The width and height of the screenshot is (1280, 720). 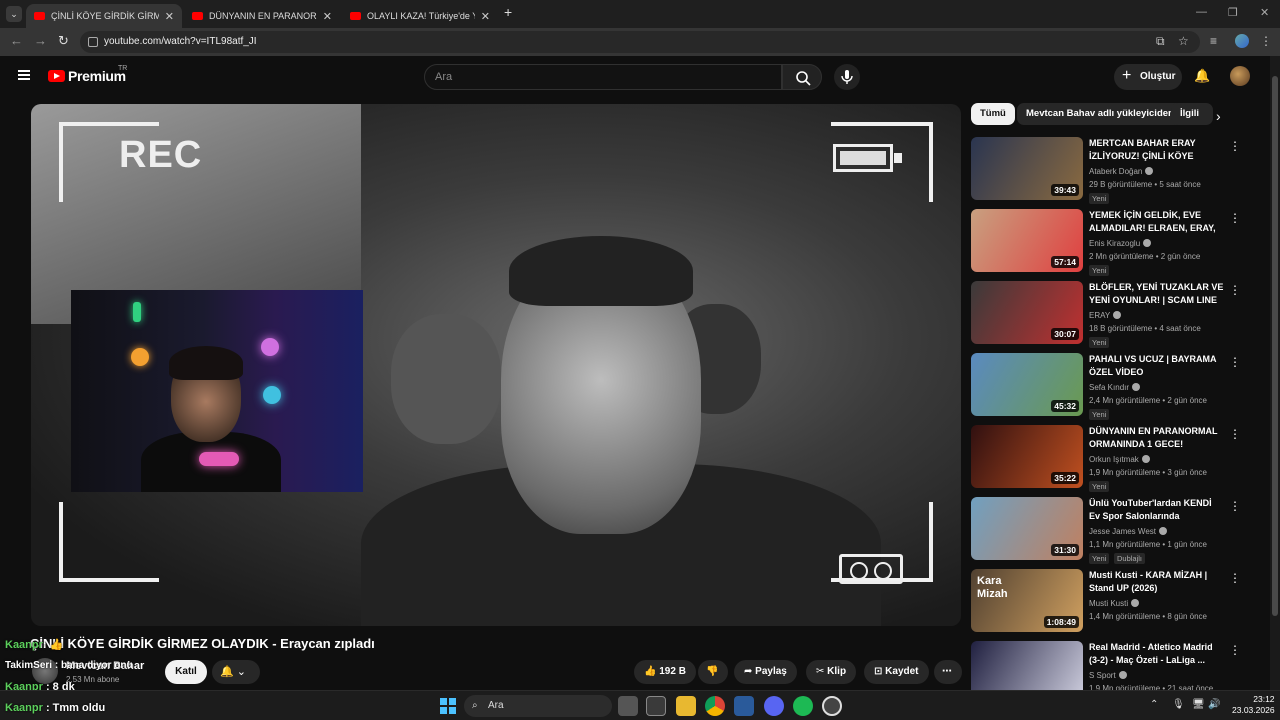 I want to click on clip-button: ✂ Klip, so click(x=831, y=672).